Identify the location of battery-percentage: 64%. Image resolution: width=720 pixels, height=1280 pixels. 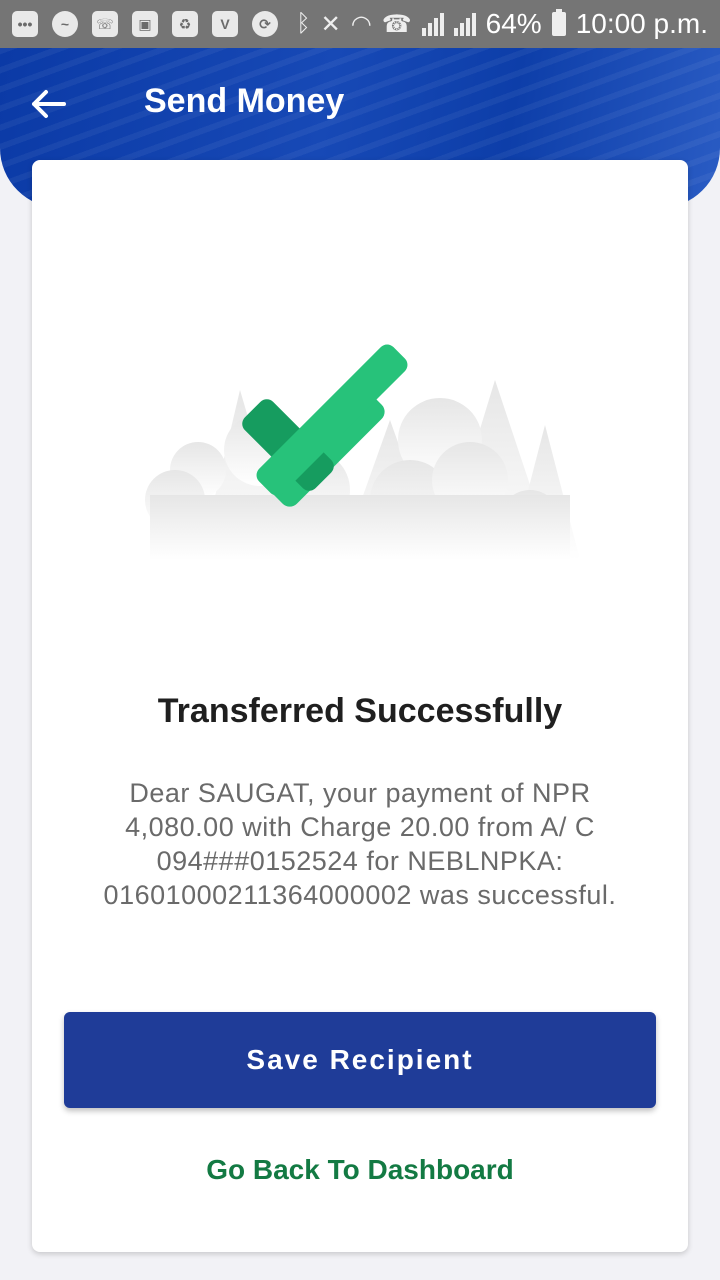
(513, 23).